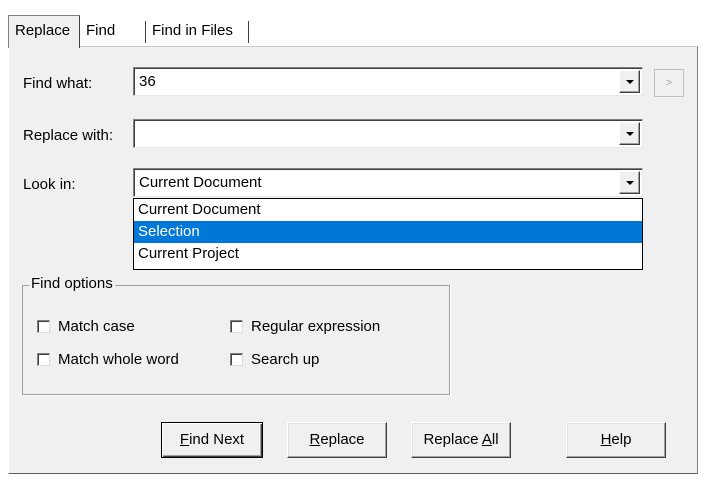 The image size is (709, 483). Describe the element at coordinates (49, 184) in the screenshot. I see `look-in-label: Look in:` at that location.